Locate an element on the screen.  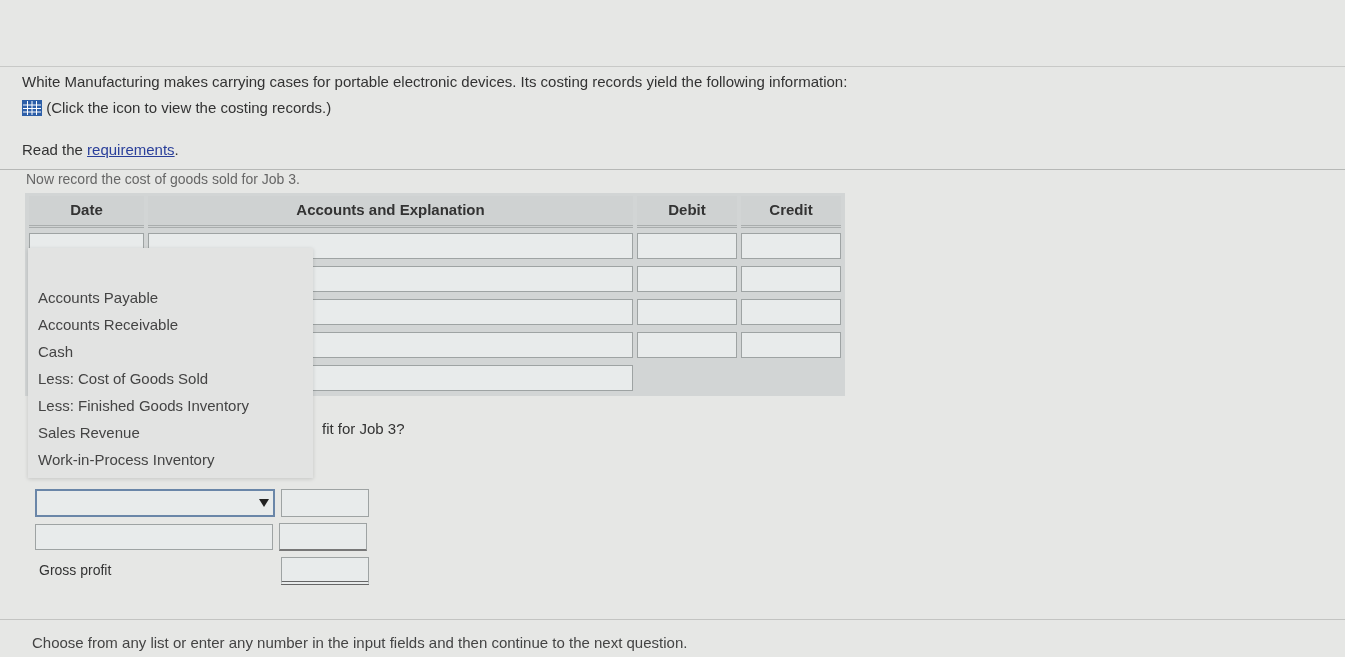
sentence-period: . is located at coordinates (176, 149).